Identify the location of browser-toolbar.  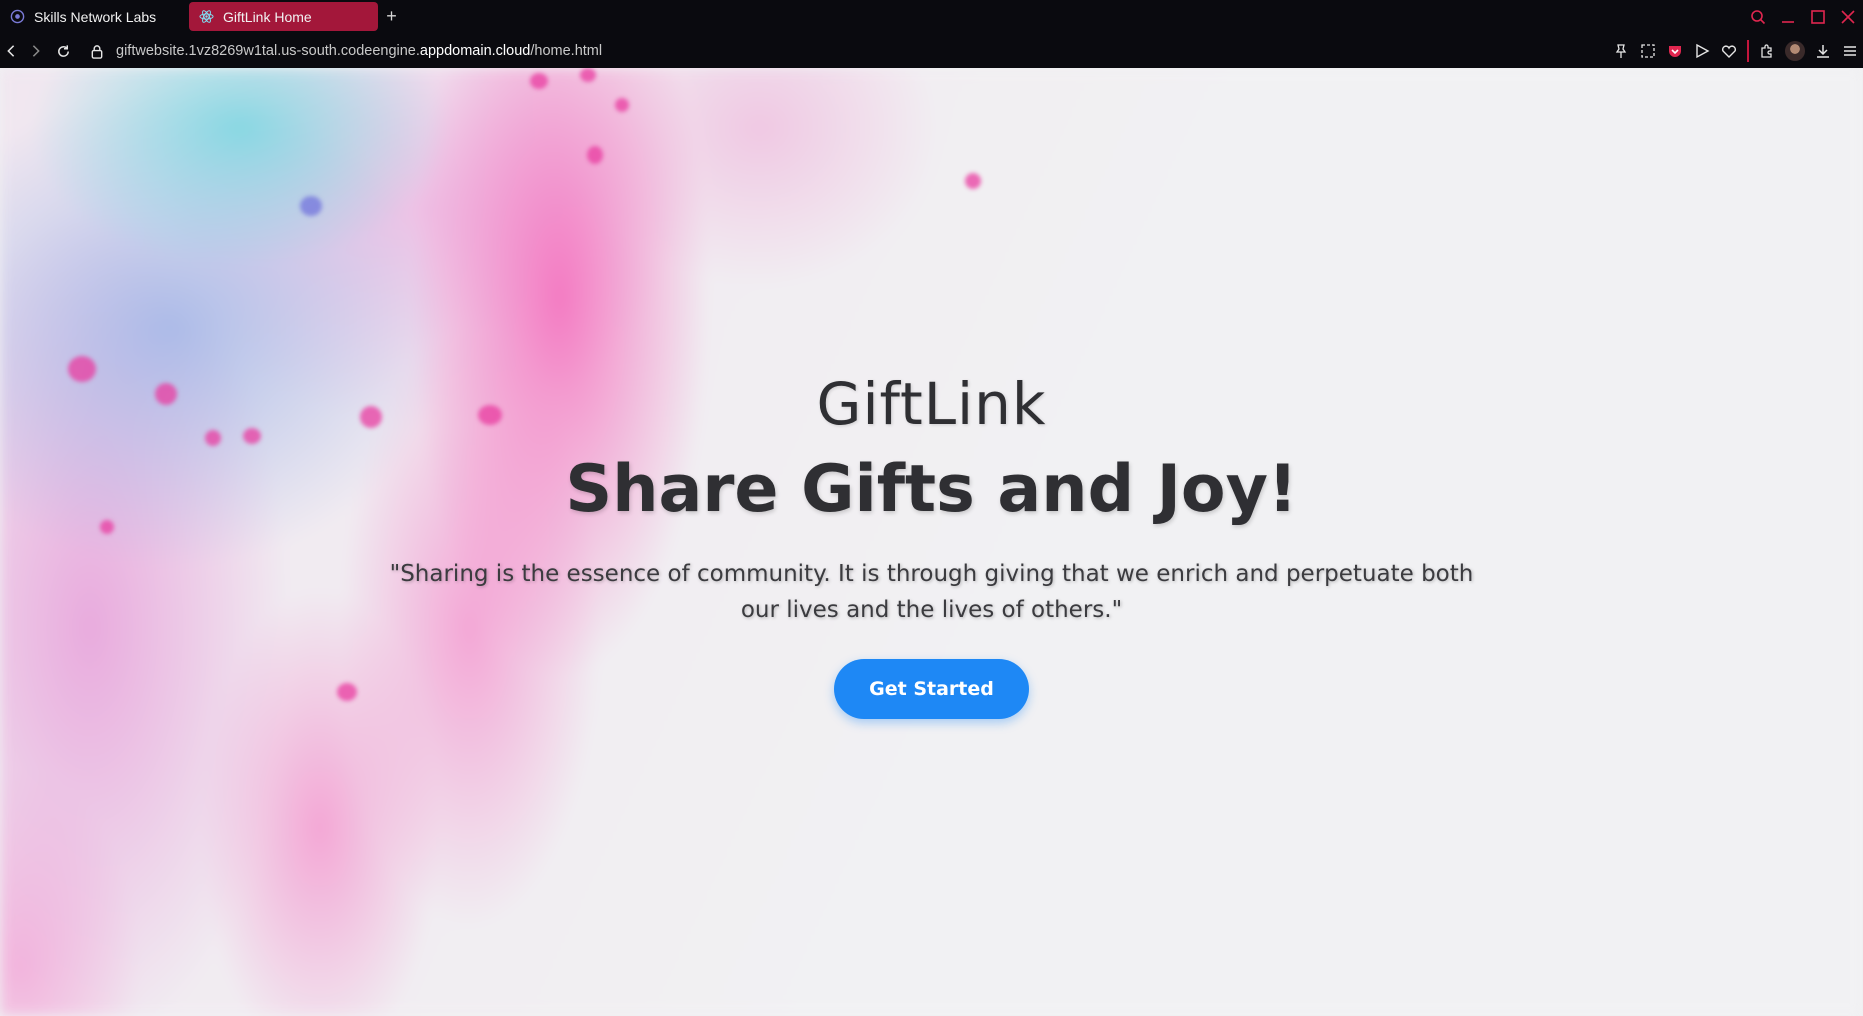
(1735, 51).